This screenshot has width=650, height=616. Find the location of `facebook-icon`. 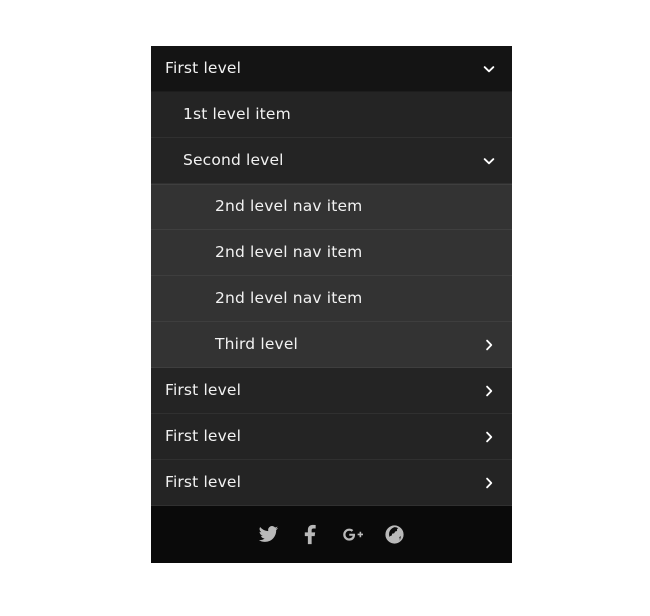

facebook-icon is located at coordinates (311, 535).